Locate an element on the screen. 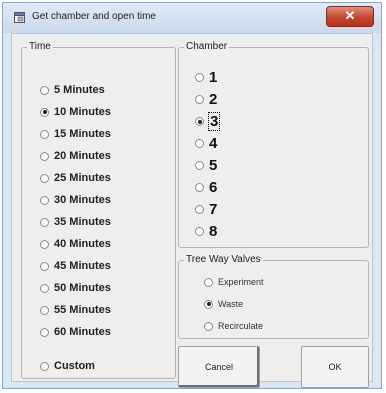 Image resolution: width=386 pixels, height=393 pixels. valve-option-recirculate: Recirculate is located at coordinates (233, 326).